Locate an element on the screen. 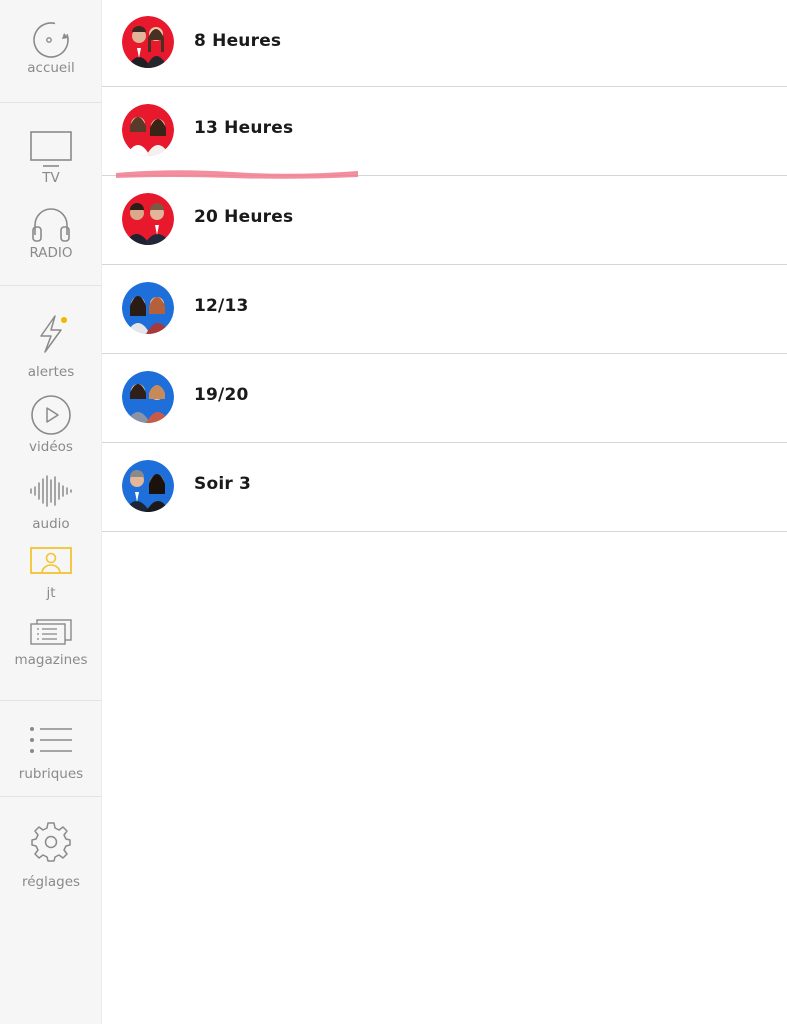  nav-item-magazines: magazines is located at coordinates (51, 643).